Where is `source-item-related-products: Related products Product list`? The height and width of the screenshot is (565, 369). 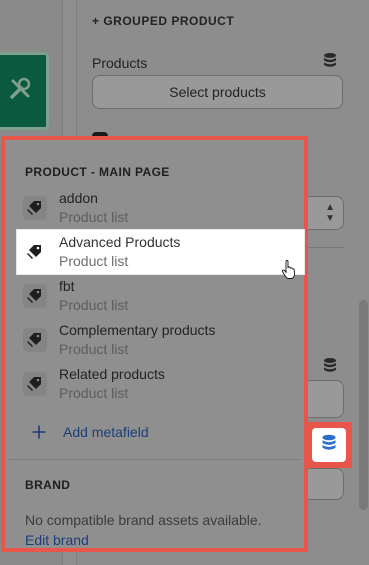 source-item-related-products: Related products Product list is located at coordinates (149, 384).